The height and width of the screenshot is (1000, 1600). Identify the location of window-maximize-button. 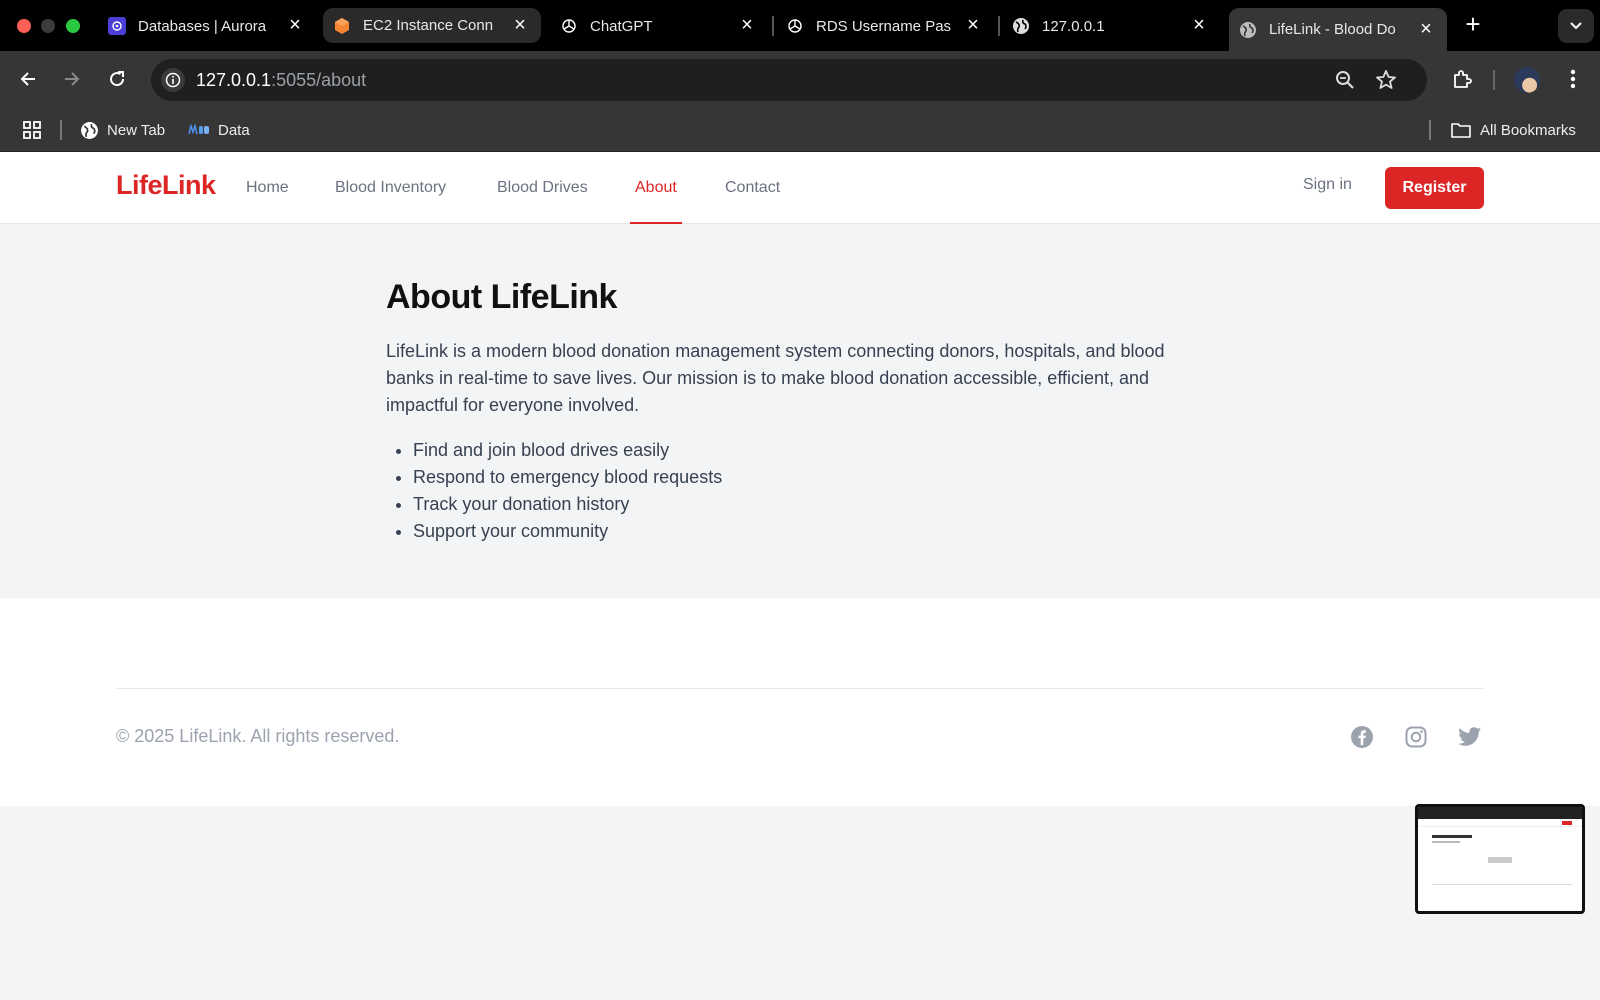
(73, 26).